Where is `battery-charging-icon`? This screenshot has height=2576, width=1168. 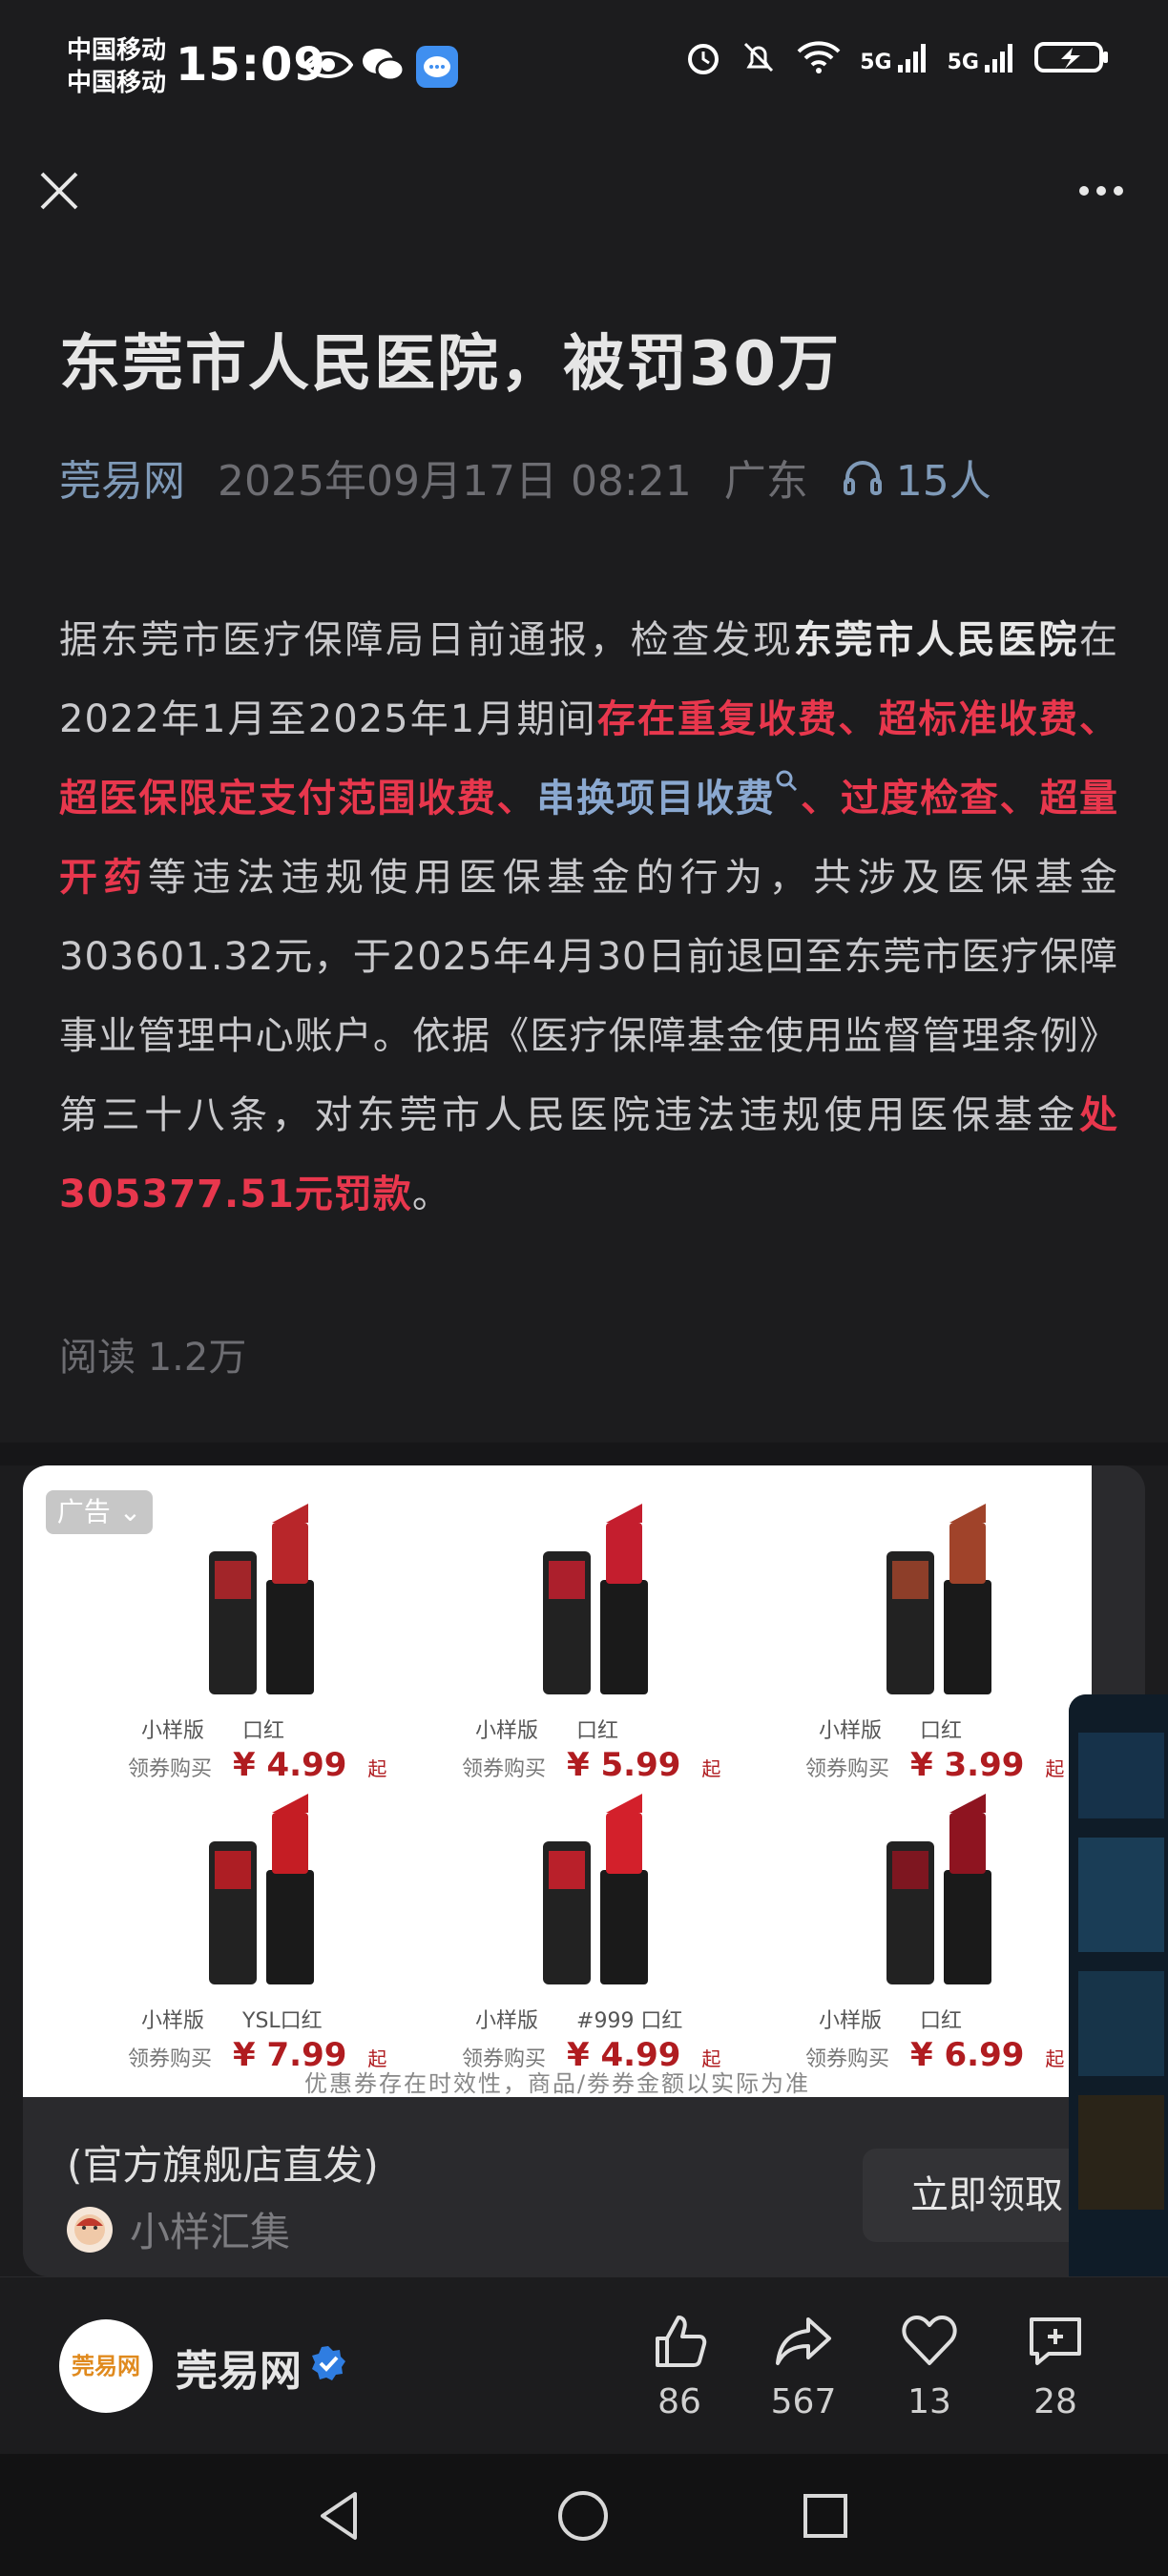
battery-charging-icon is located at coordinates (1071, 57).